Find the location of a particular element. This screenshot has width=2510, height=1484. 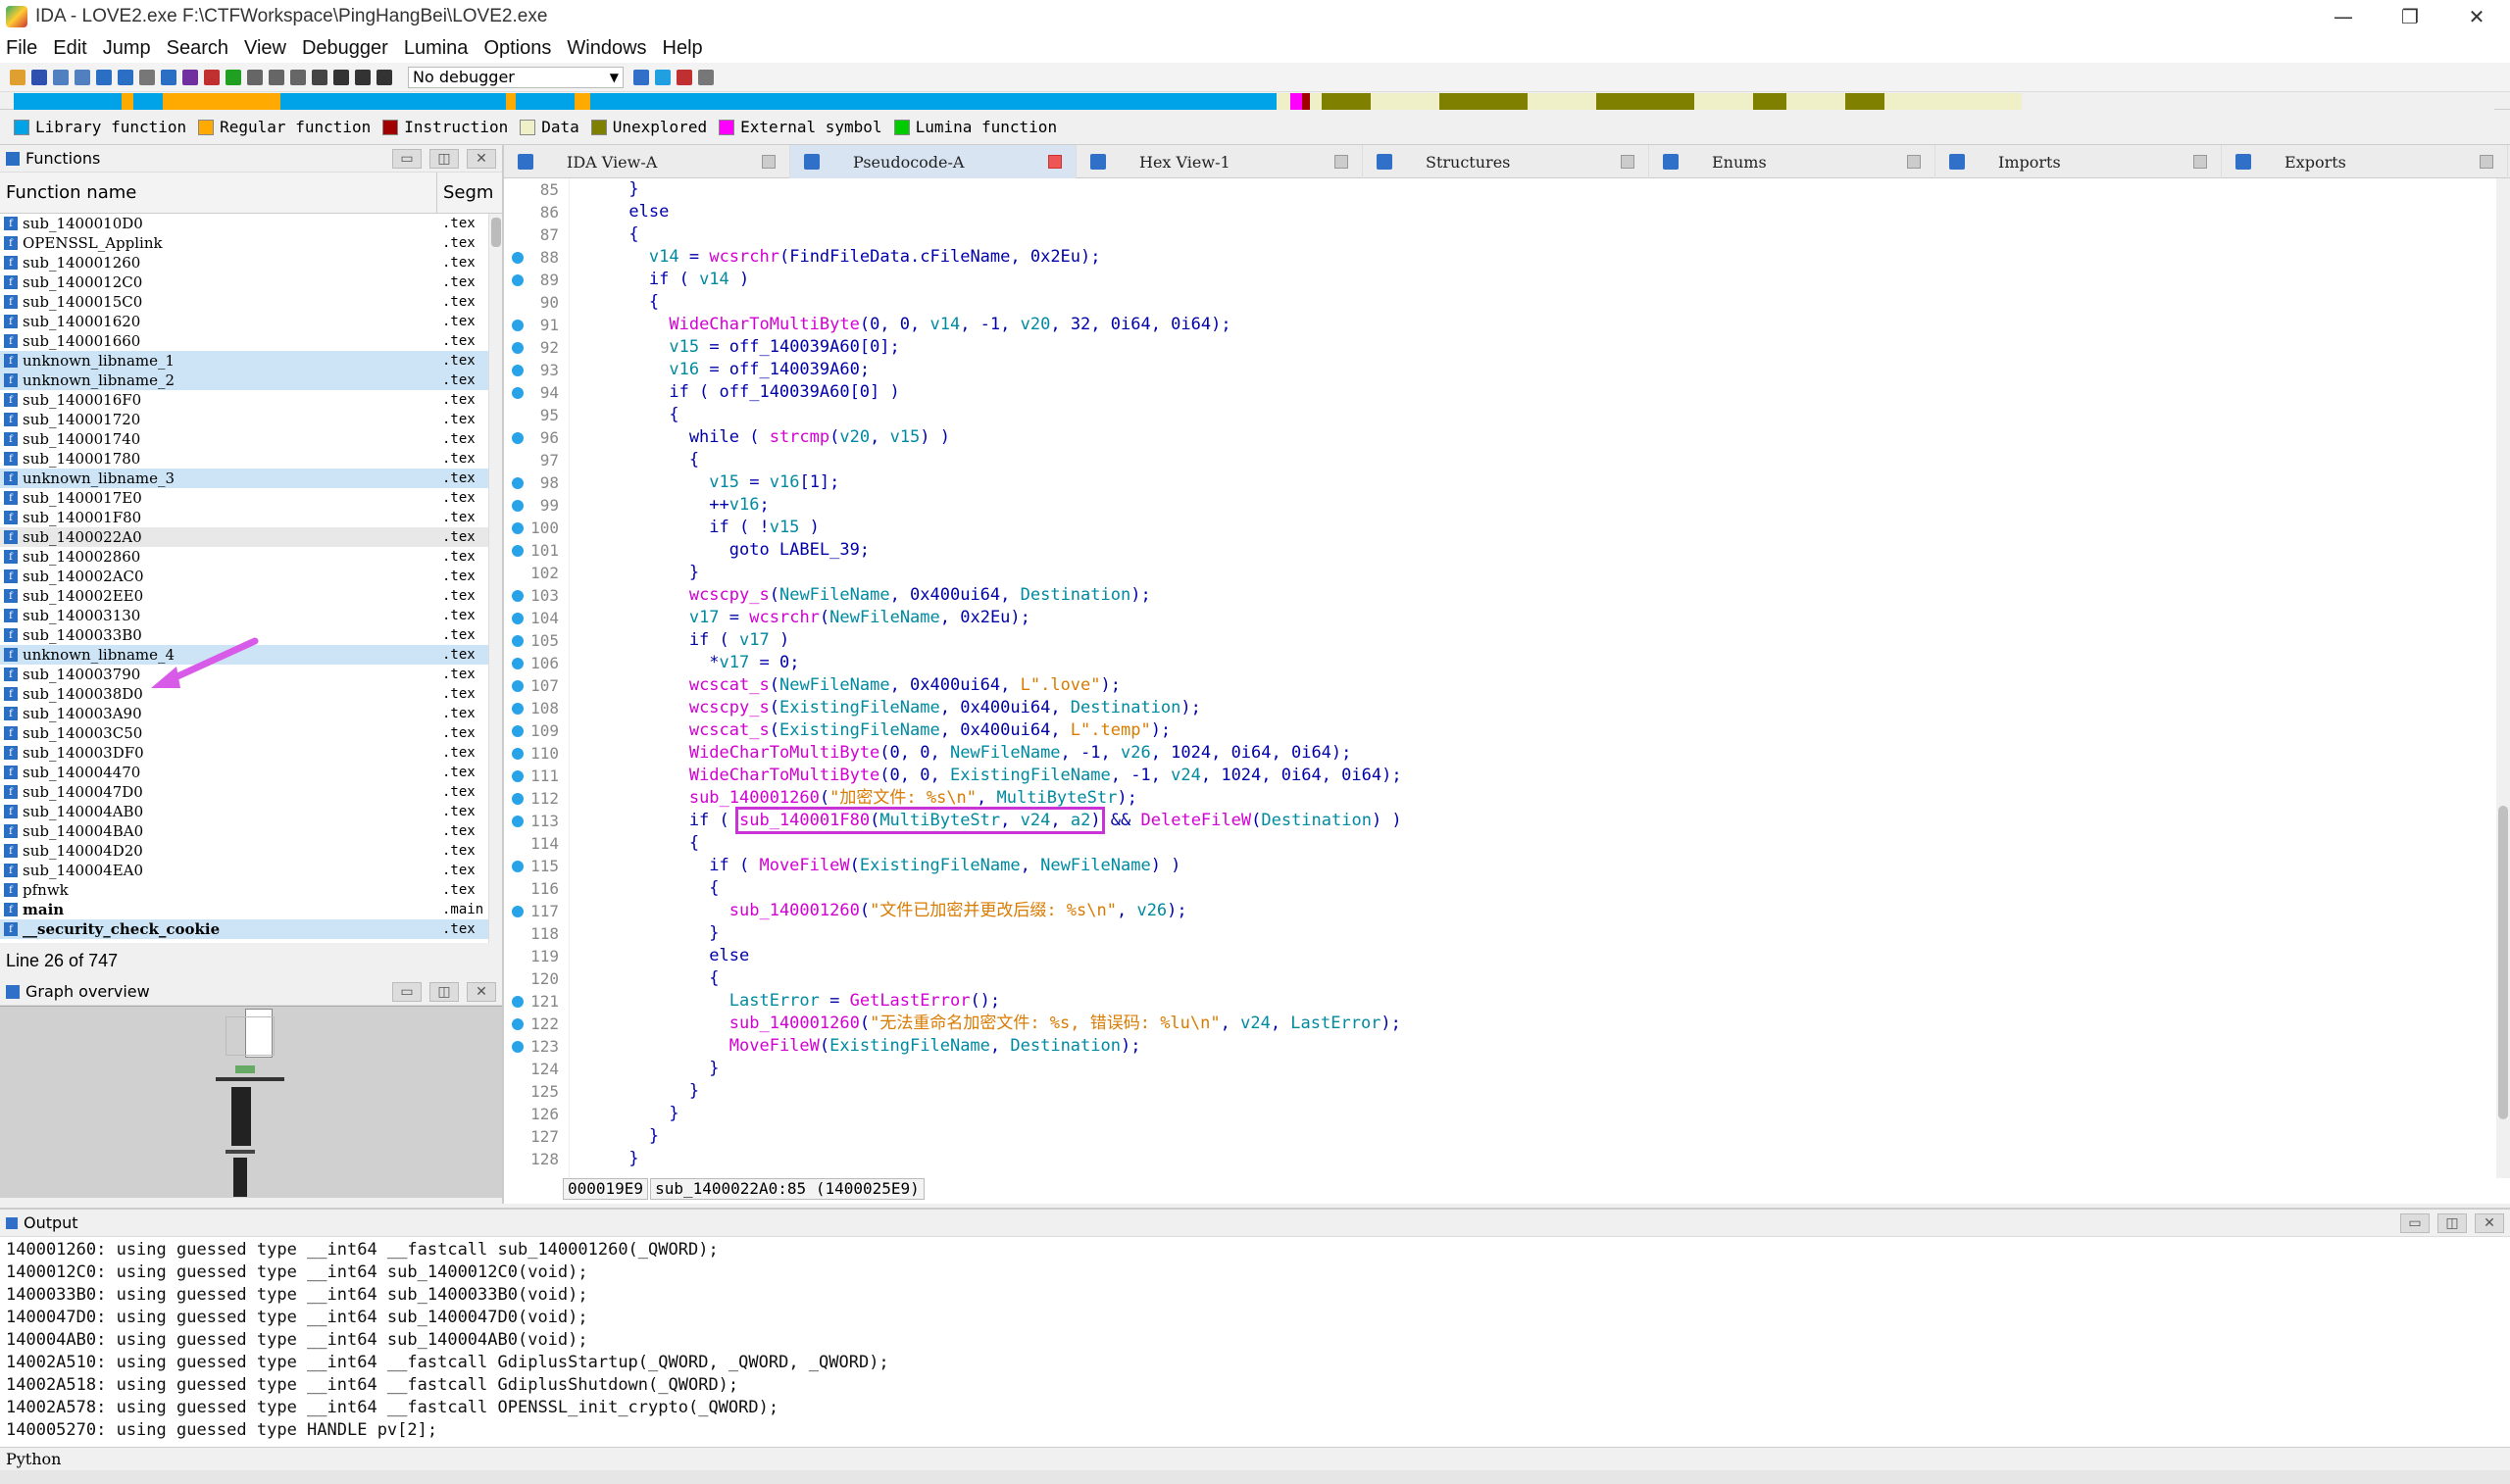

stop-icon is located at coordinates (319, 77).